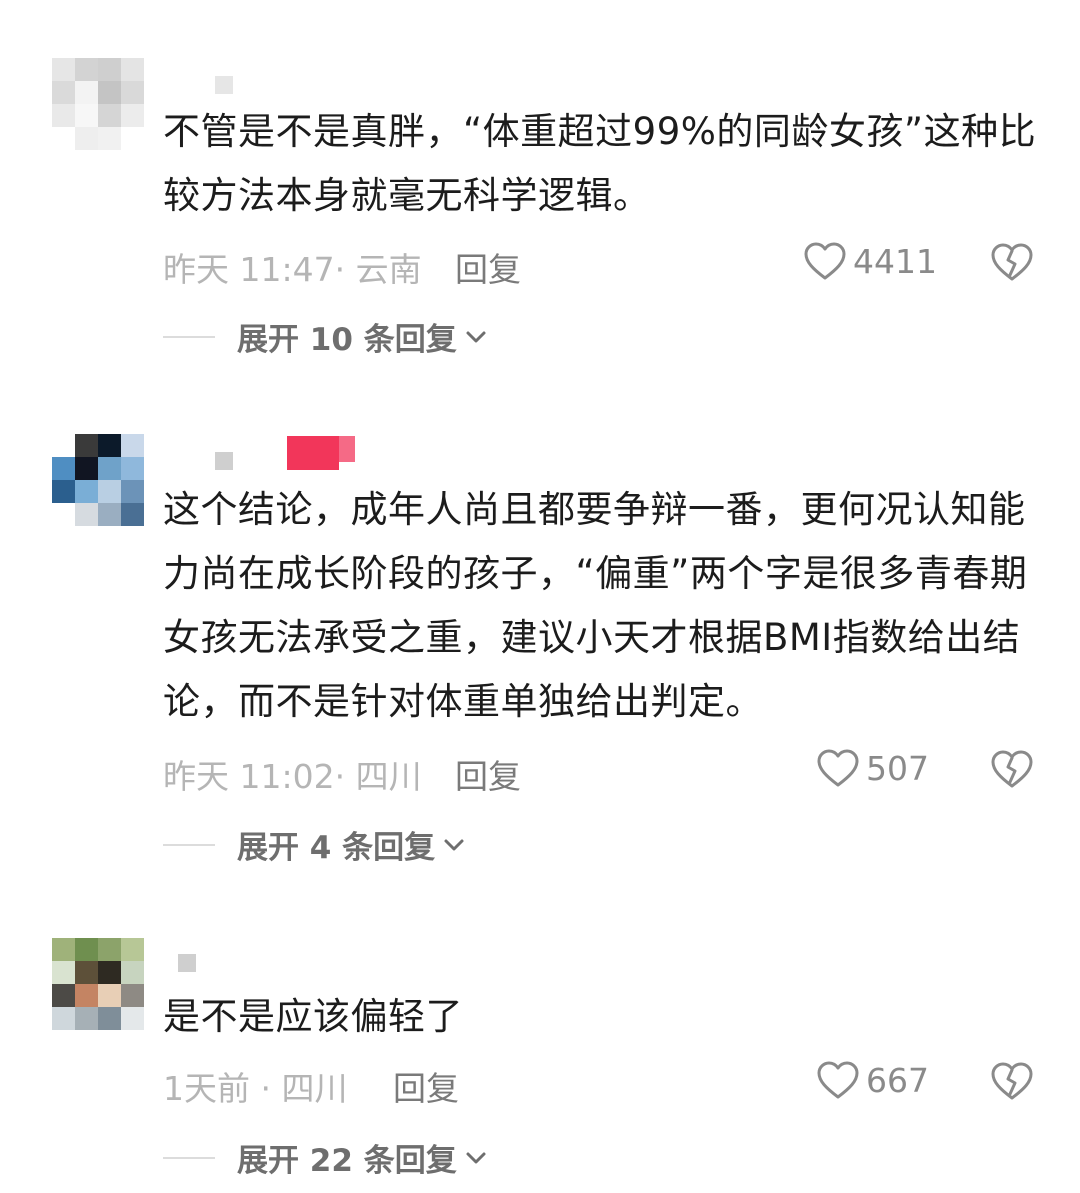 The image size is (1080, 1193). What do you see at coordinates (313, 453) in the screenshot?
I see `user-badge` at bounding box center [313, 453].